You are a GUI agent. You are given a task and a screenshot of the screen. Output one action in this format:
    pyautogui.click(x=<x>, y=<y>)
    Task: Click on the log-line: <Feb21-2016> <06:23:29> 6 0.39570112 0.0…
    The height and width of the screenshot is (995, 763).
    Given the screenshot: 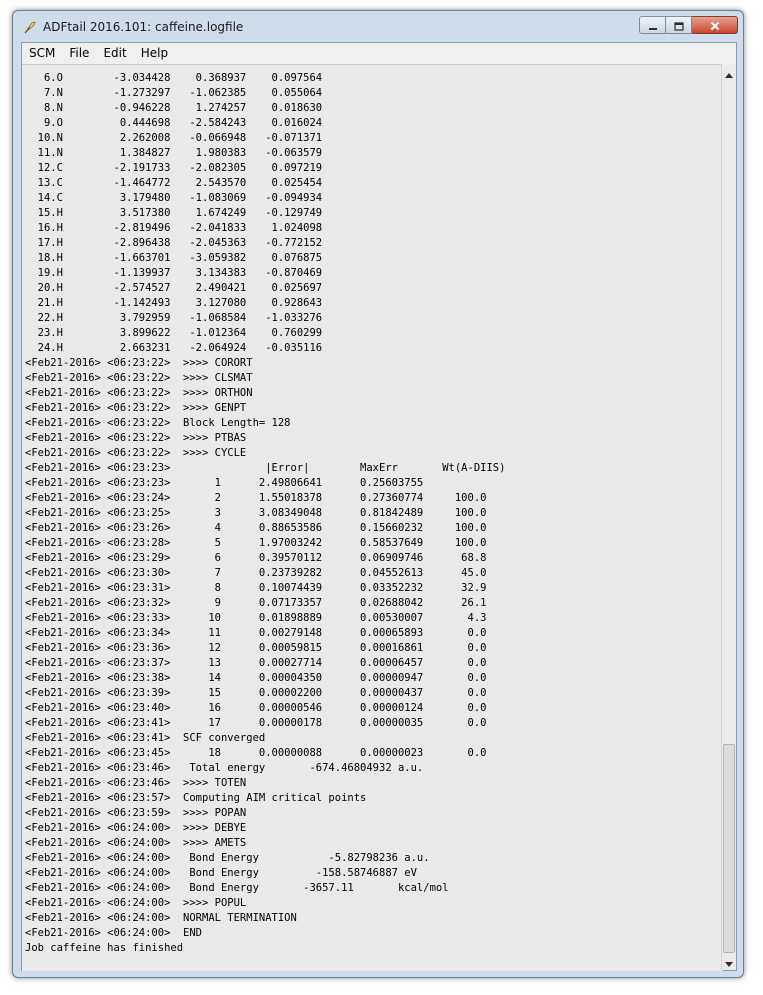 What is the action you would take?
    pyautogui.click(x=256, y=558)
    